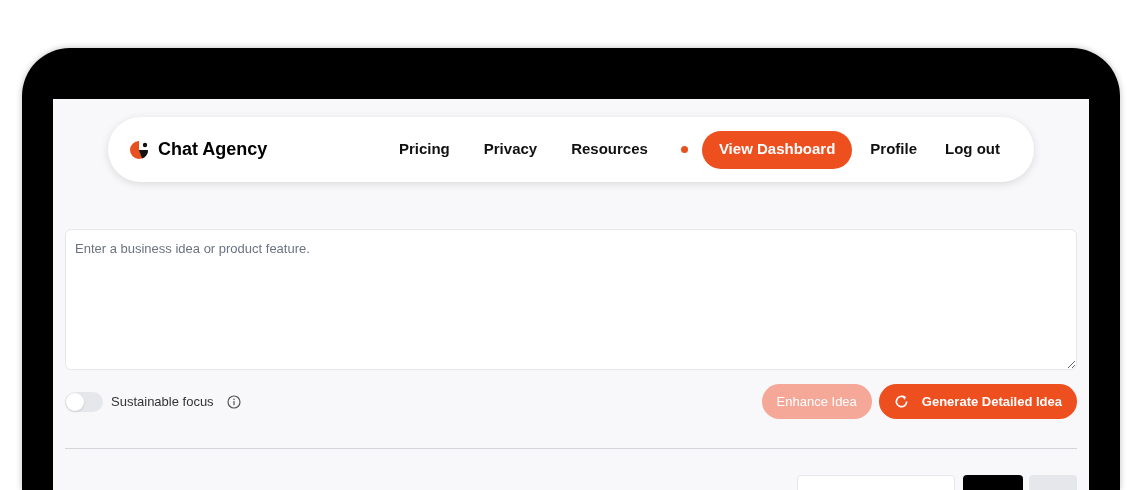 This screenshot has height=490, width=1142. What do you see at coordinates (162, 401) in the screenshot?
I see `toggle-label: Sustainable focus` at bounding box center [162, 401].